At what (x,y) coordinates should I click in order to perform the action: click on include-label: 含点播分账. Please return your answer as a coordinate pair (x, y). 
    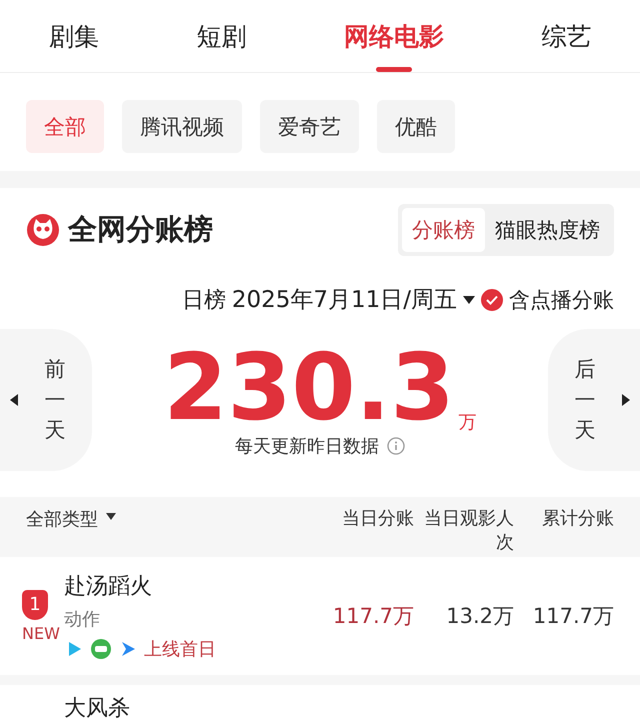
    Looking at the image, I should click on (561, 300).